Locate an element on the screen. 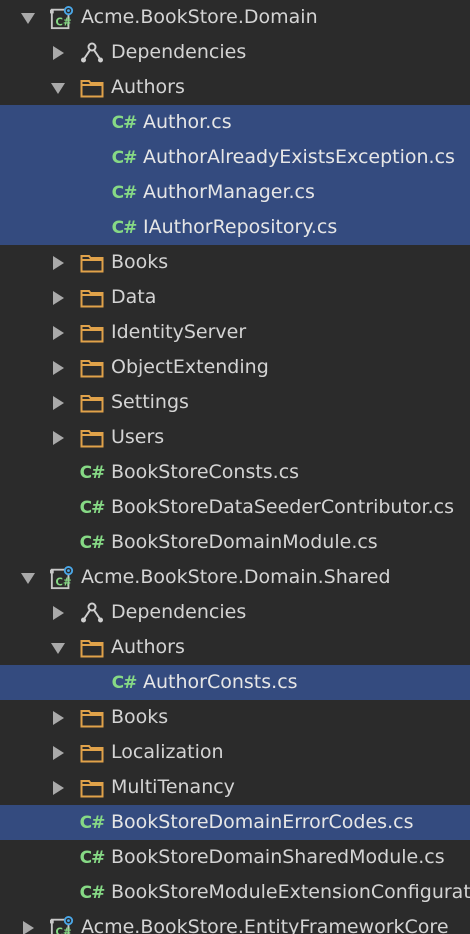  tree-item-label: AuthorManager.cs is located at coordinates (229, 192).